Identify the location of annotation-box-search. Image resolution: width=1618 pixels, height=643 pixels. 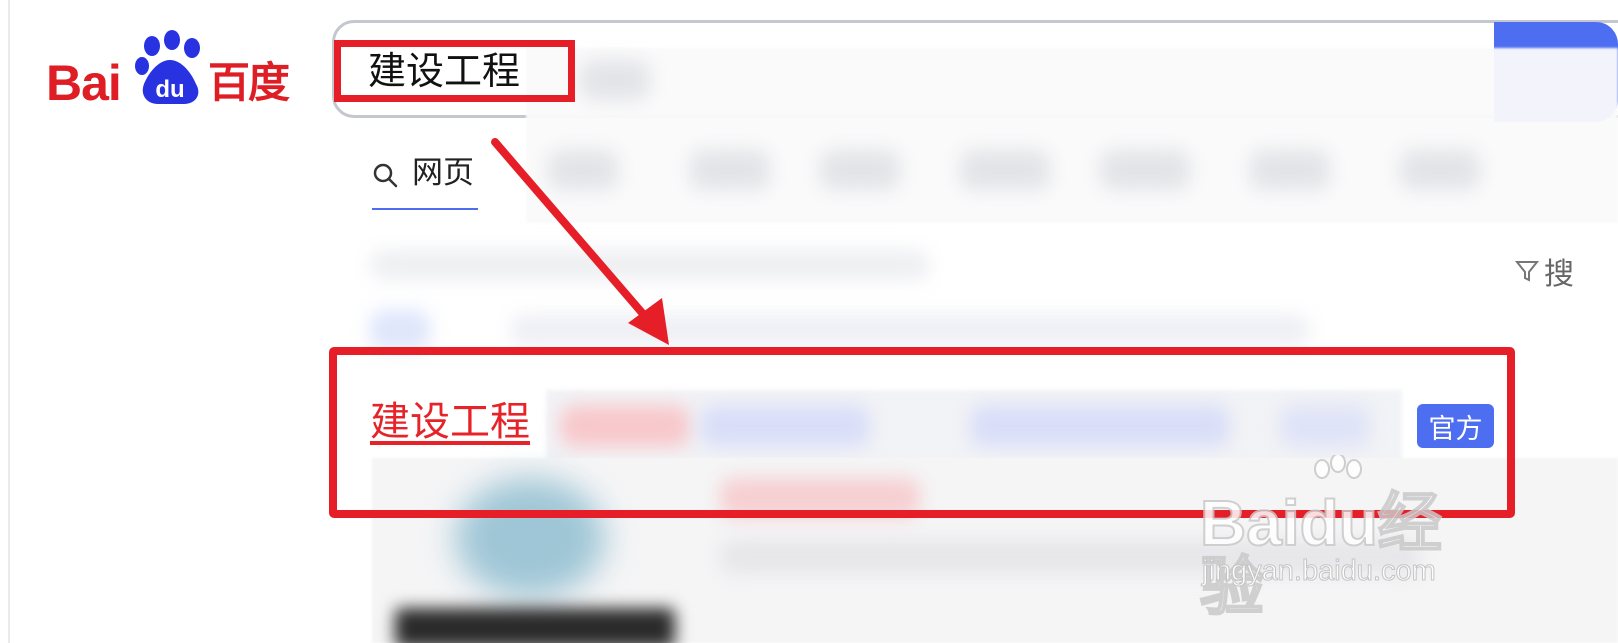
(454, 71).